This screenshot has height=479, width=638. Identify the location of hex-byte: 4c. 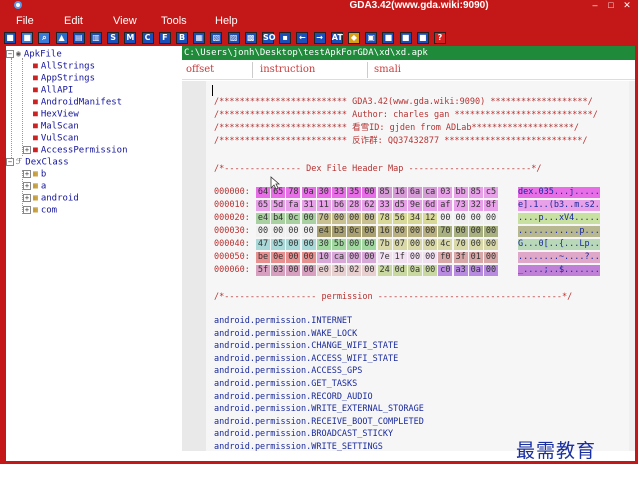
(445, 244).